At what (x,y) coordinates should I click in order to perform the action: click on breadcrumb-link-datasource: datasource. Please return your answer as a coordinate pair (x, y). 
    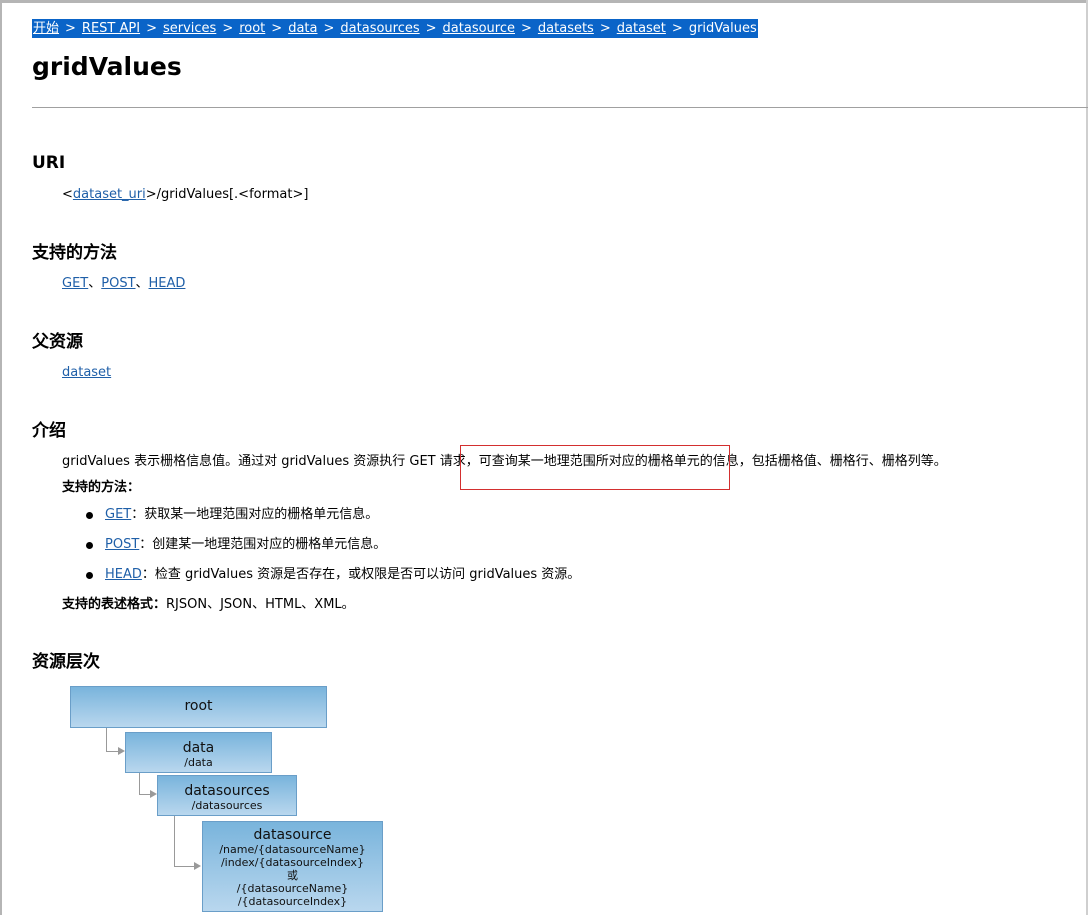
    Looking at the image, I should click on (479, 28).